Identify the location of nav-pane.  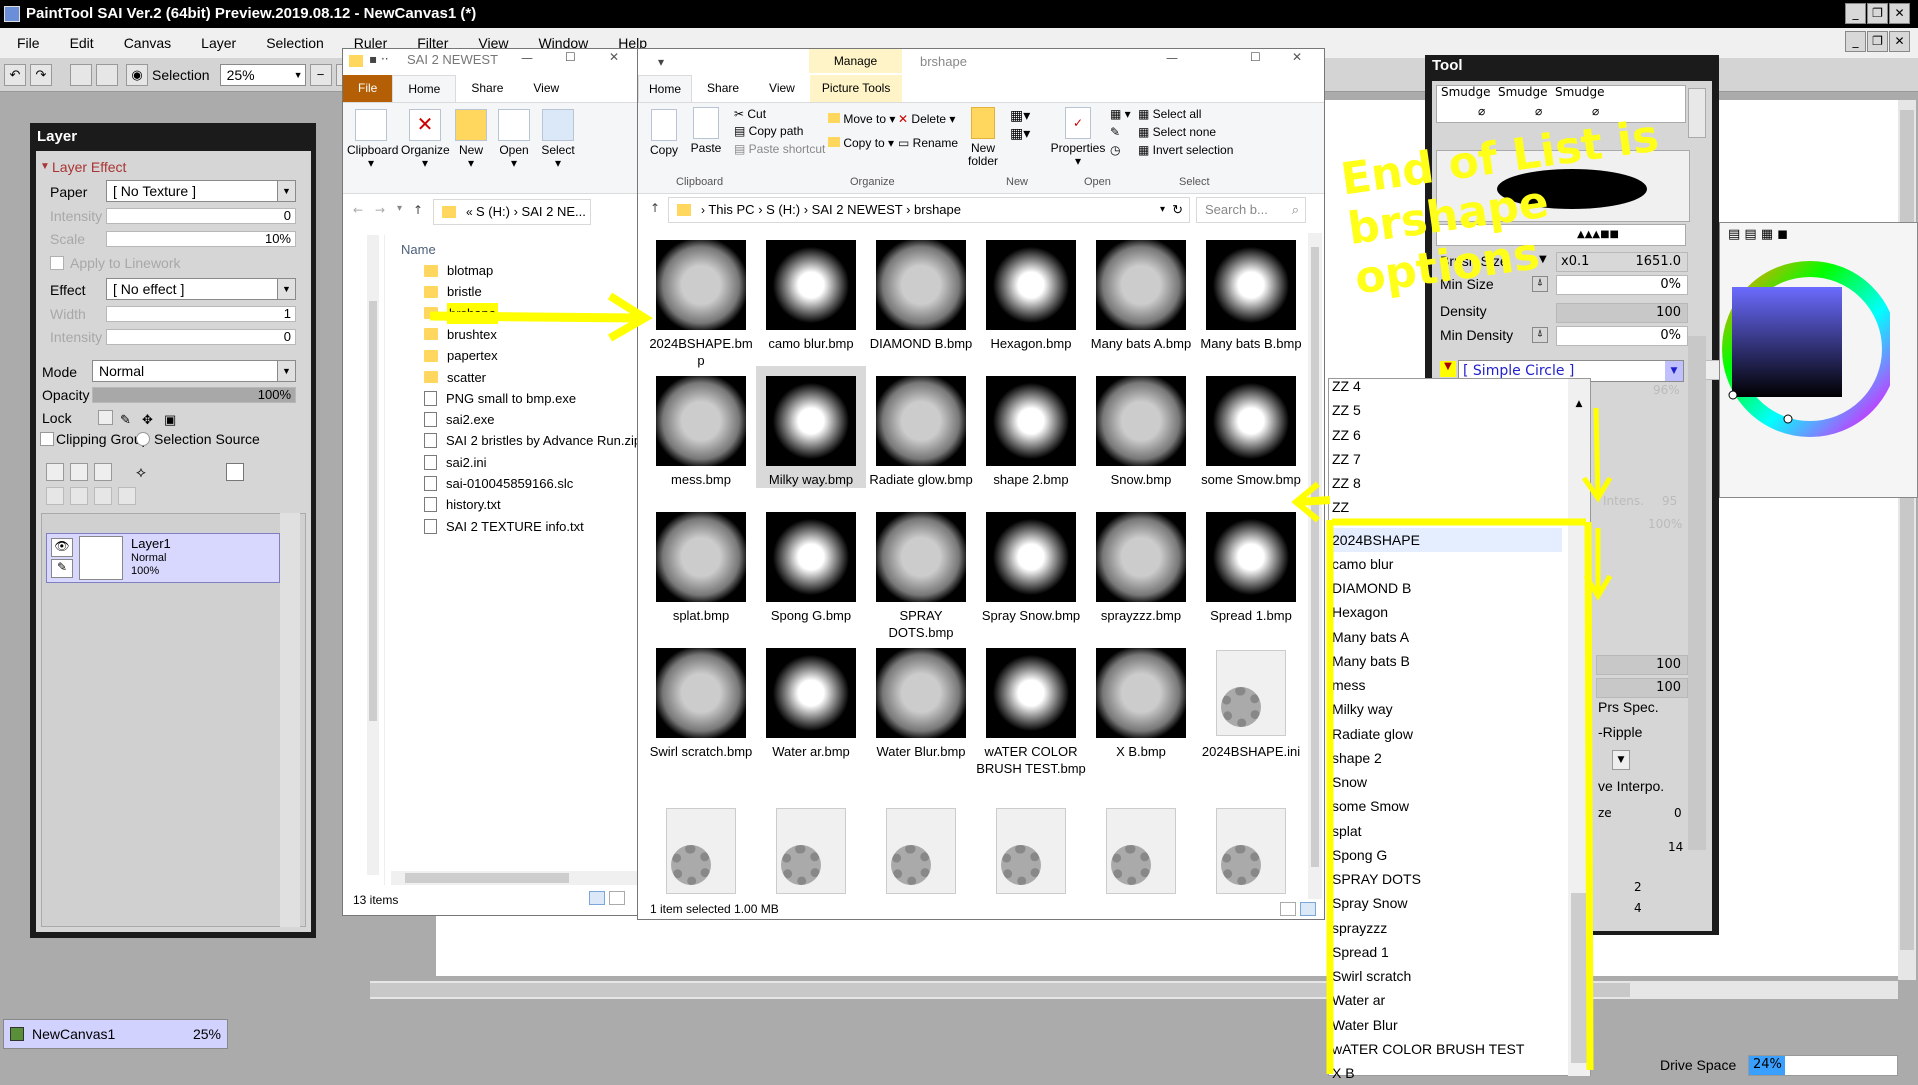
(365, 560).